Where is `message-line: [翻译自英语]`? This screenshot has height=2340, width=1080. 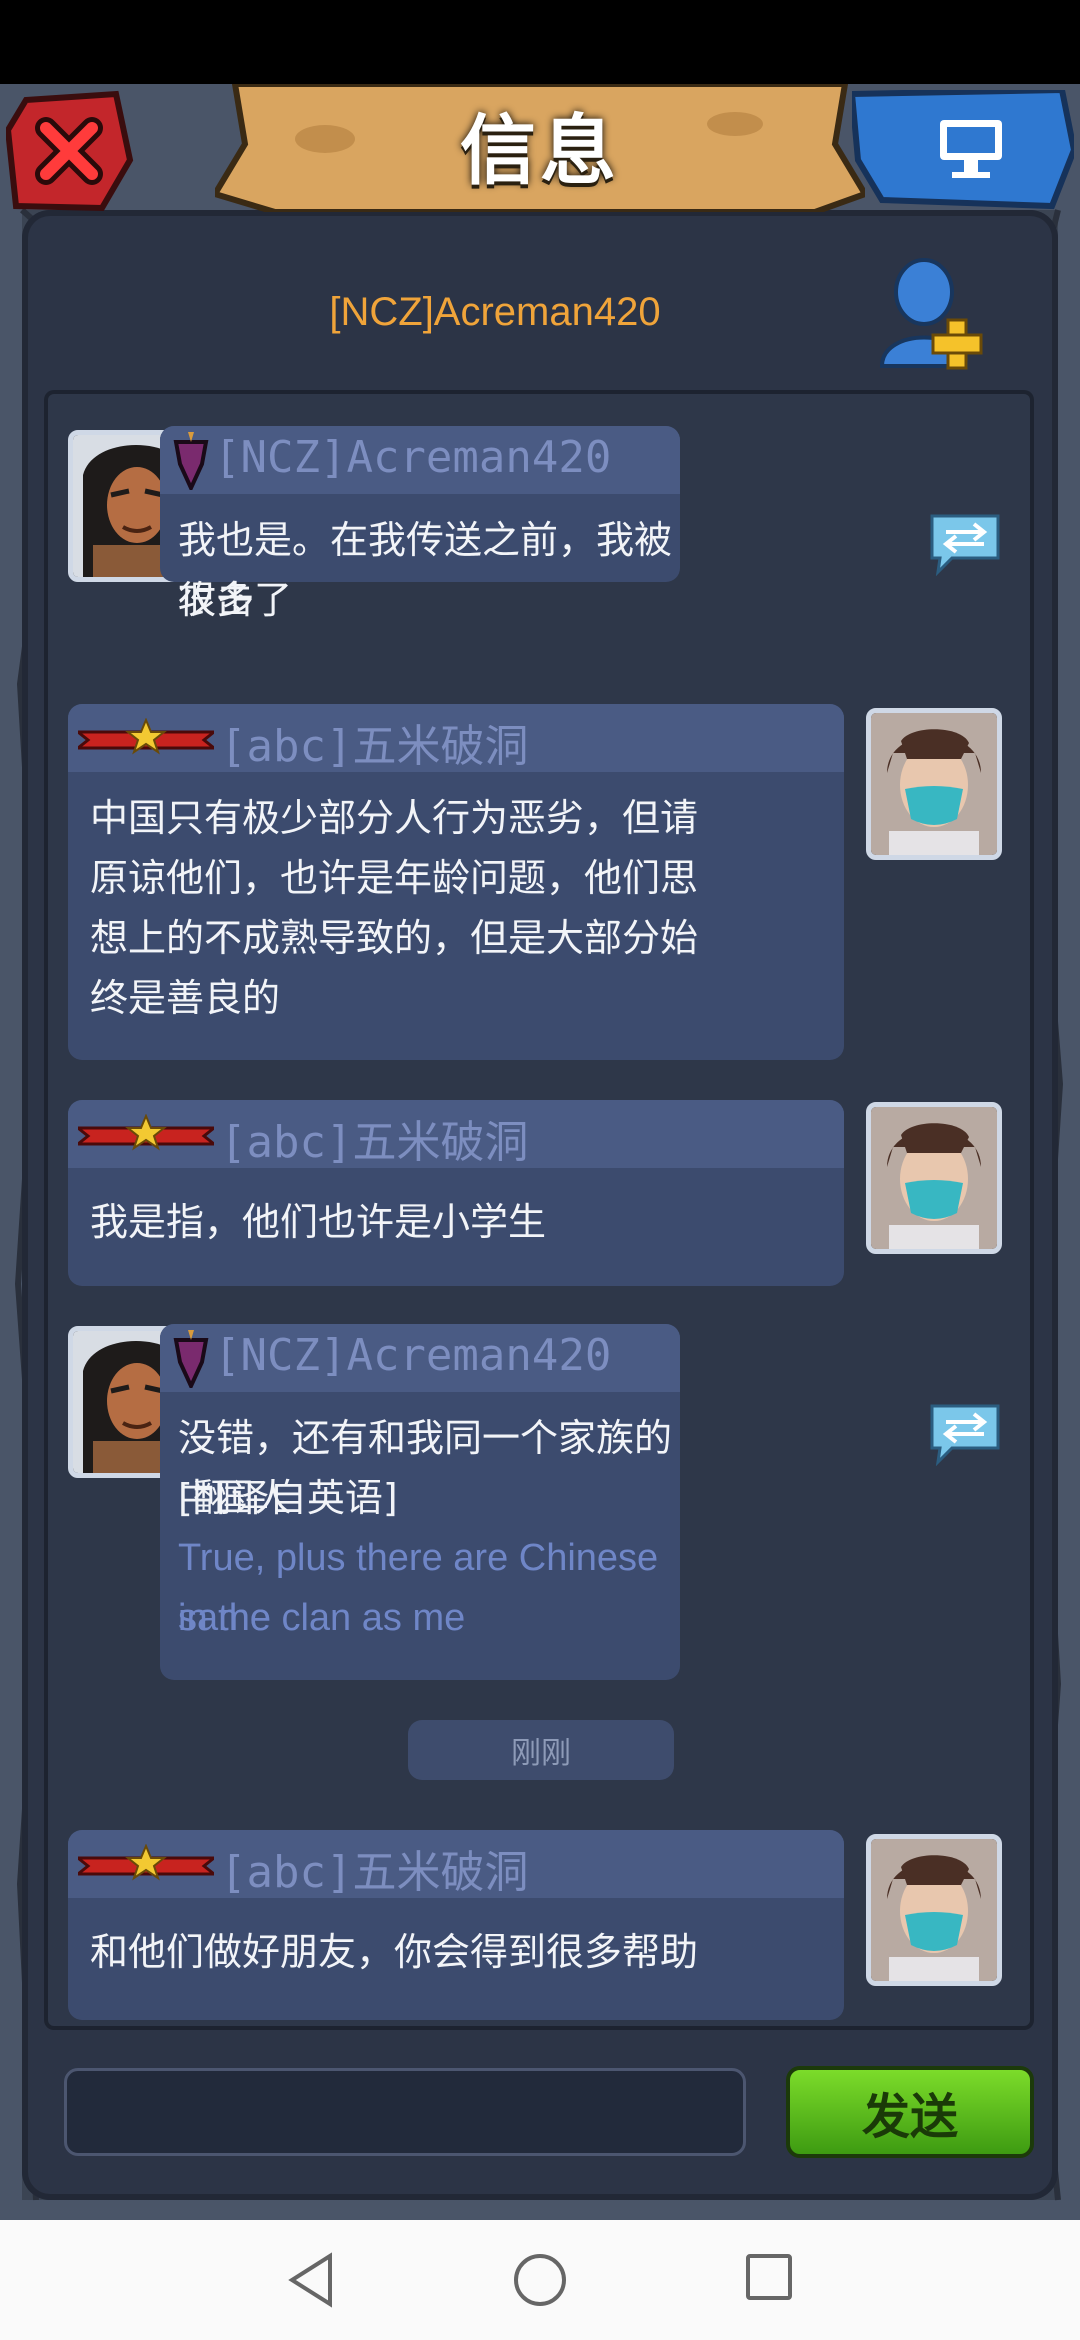
message-line: [翻译自英语] is located at coordinates (288, 1498).